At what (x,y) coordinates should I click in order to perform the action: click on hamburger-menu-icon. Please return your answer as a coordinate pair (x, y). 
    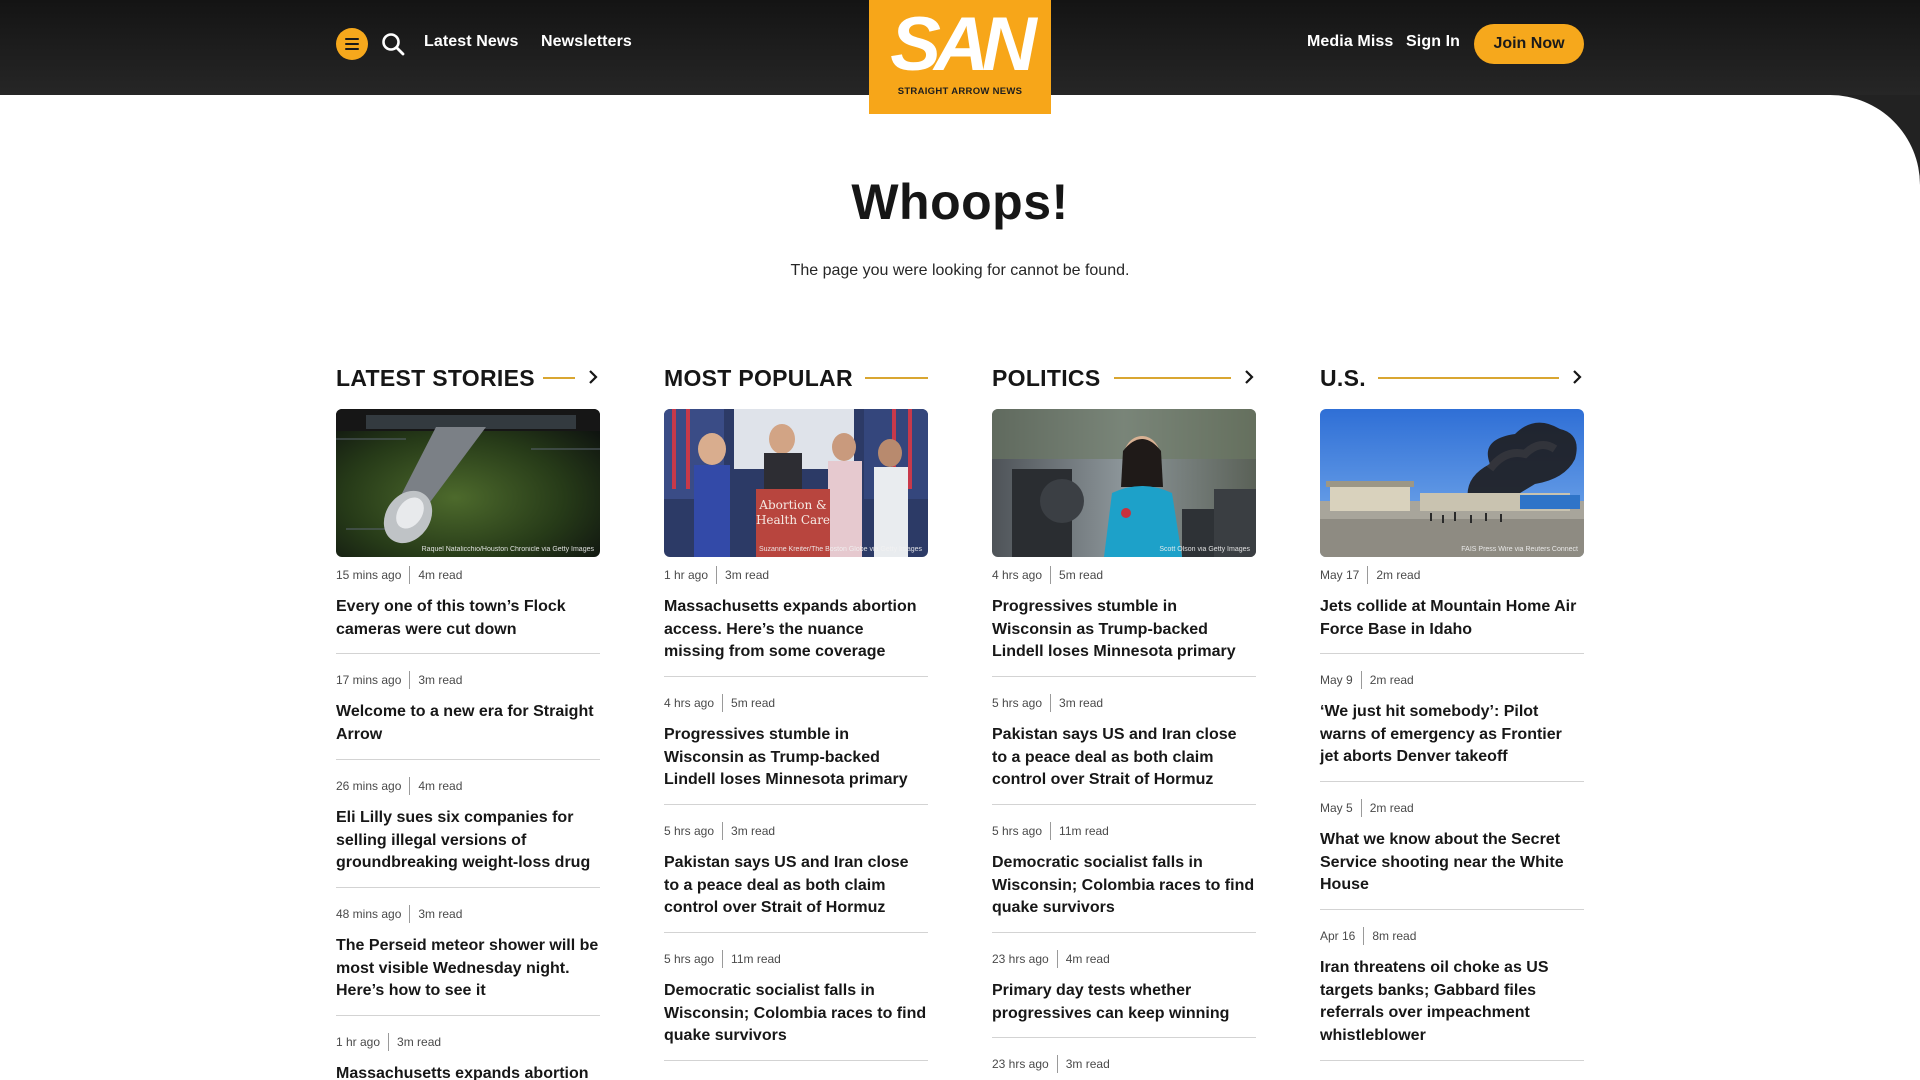
    Looking at the image, I should click on (352, 44).